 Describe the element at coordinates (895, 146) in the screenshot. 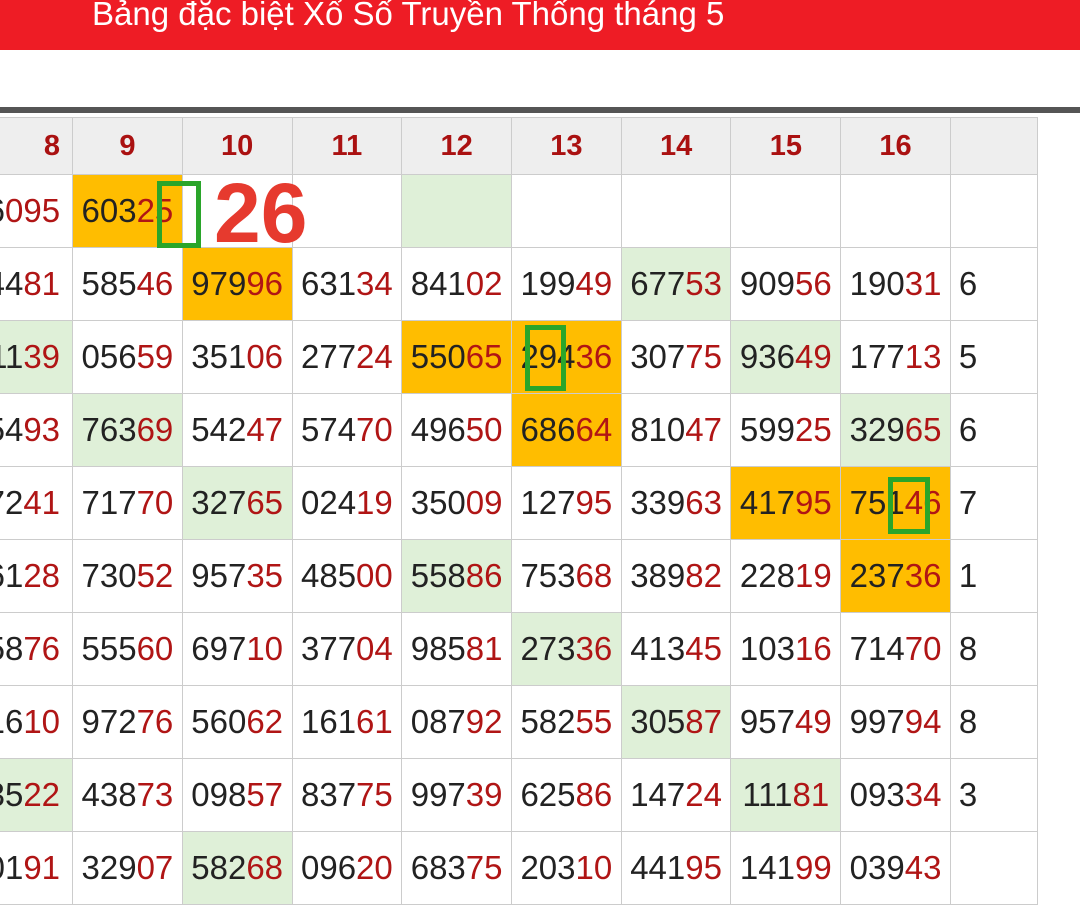

I see `column-header: 16` at that location.